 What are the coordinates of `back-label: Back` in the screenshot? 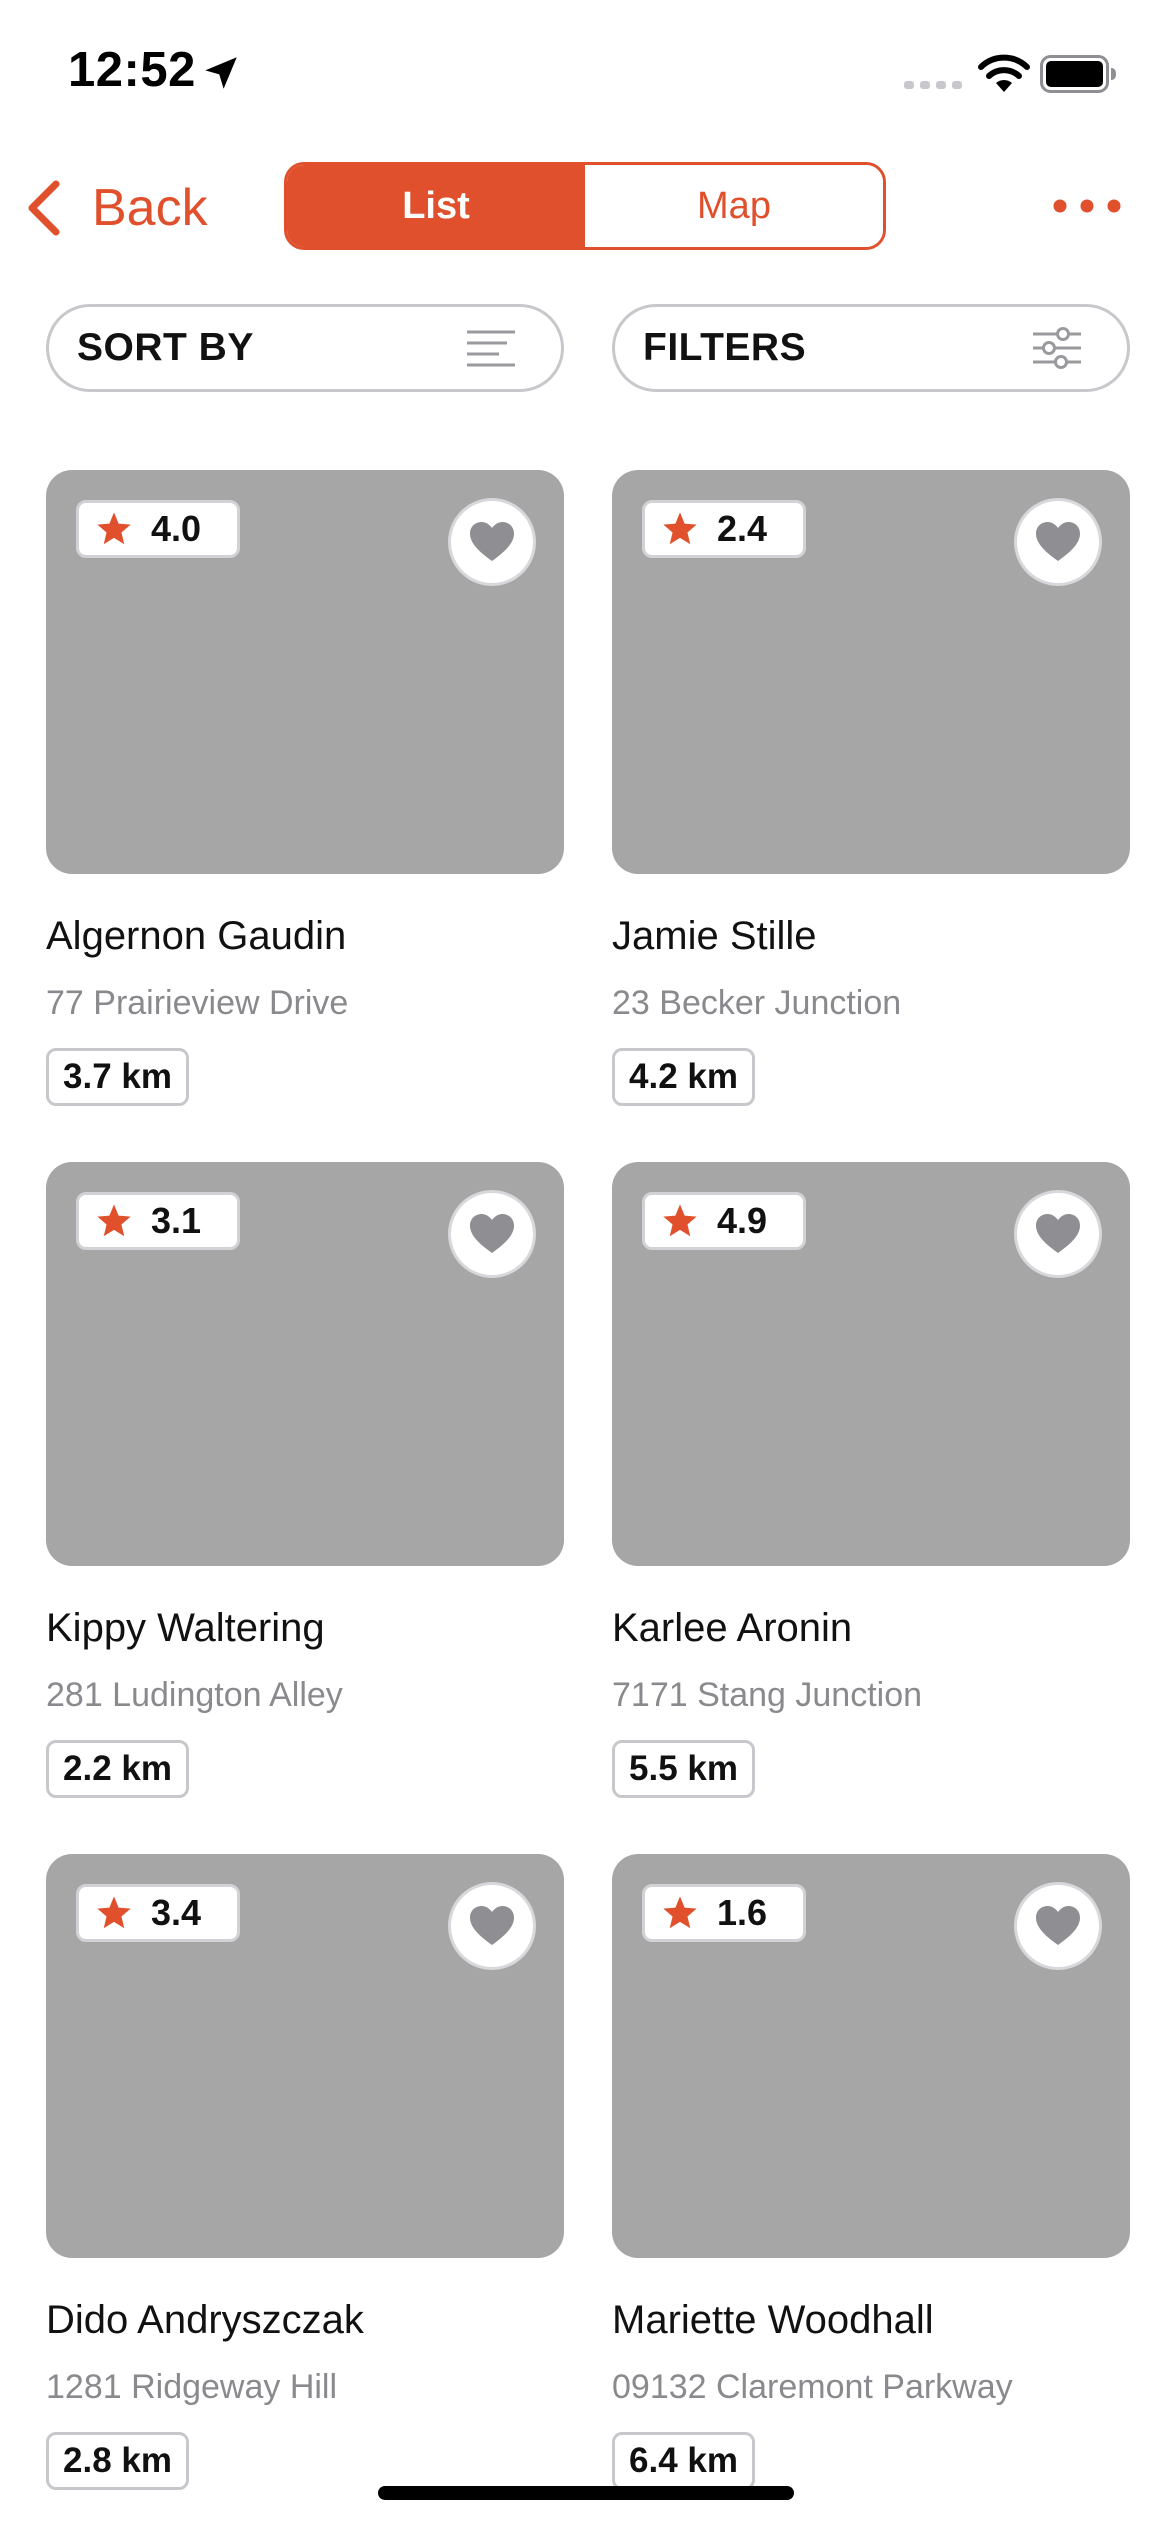 It's located at (150, 208).